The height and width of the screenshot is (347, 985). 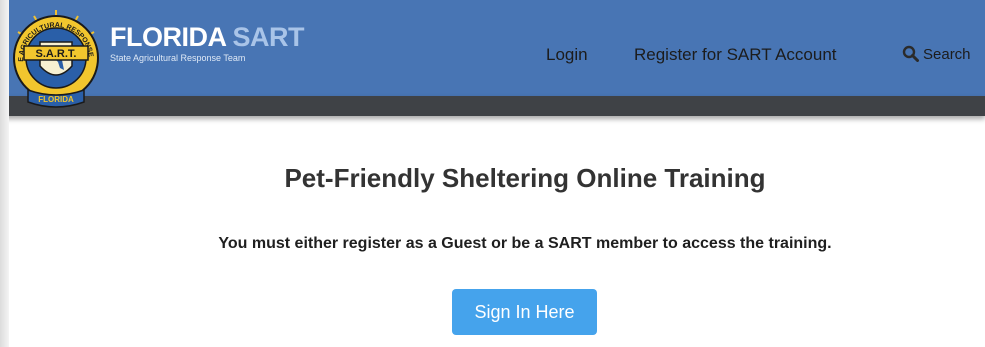 I want to click on header-divider-bar, so click(x=492, y=106).